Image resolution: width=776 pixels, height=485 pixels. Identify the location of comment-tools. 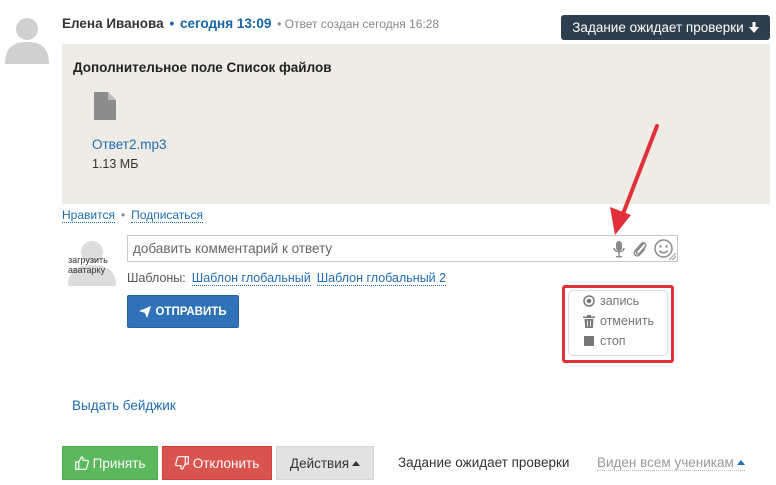
(642, 248).